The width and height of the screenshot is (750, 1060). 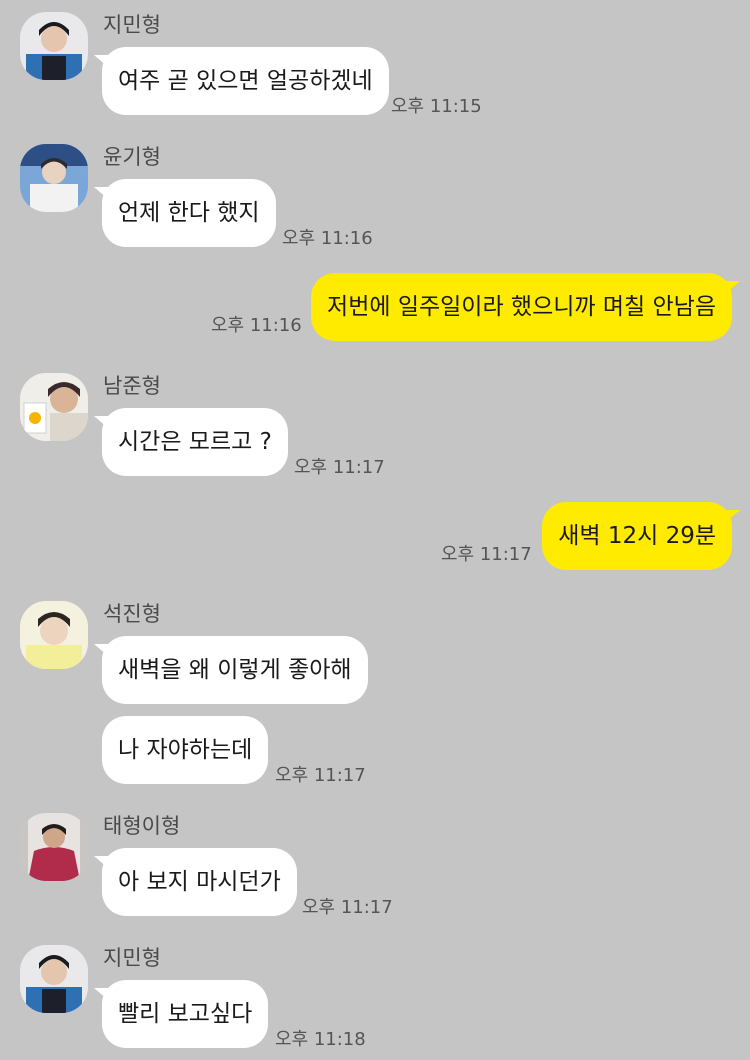 What do you see at coordinates (181, 1014) in the screenshot?
I see `message-bubble: 빨리 보고싶다` at bounding box center [181, 1014].